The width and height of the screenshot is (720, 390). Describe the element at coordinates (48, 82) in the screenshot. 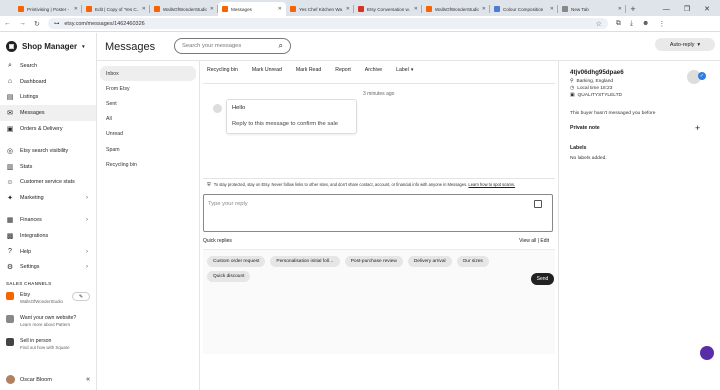

I see `sidebar-item-dashboard: ⌂ Dashboard` at that location.